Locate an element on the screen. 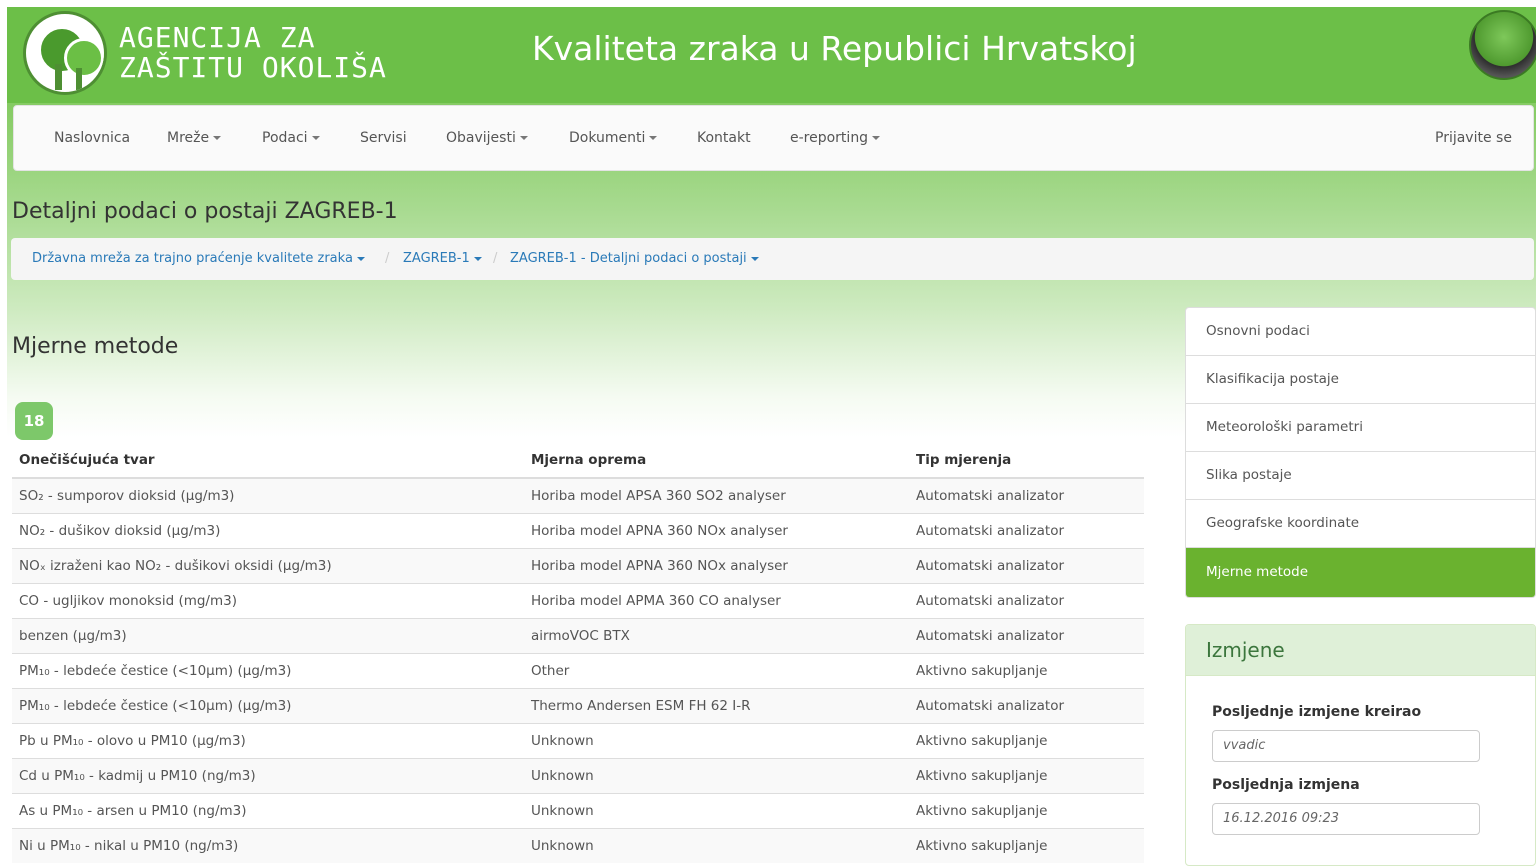 Image resolution: width=1536 pixels, height=866 pixels. agency-logo-icon is located at coordinates (65, 53).